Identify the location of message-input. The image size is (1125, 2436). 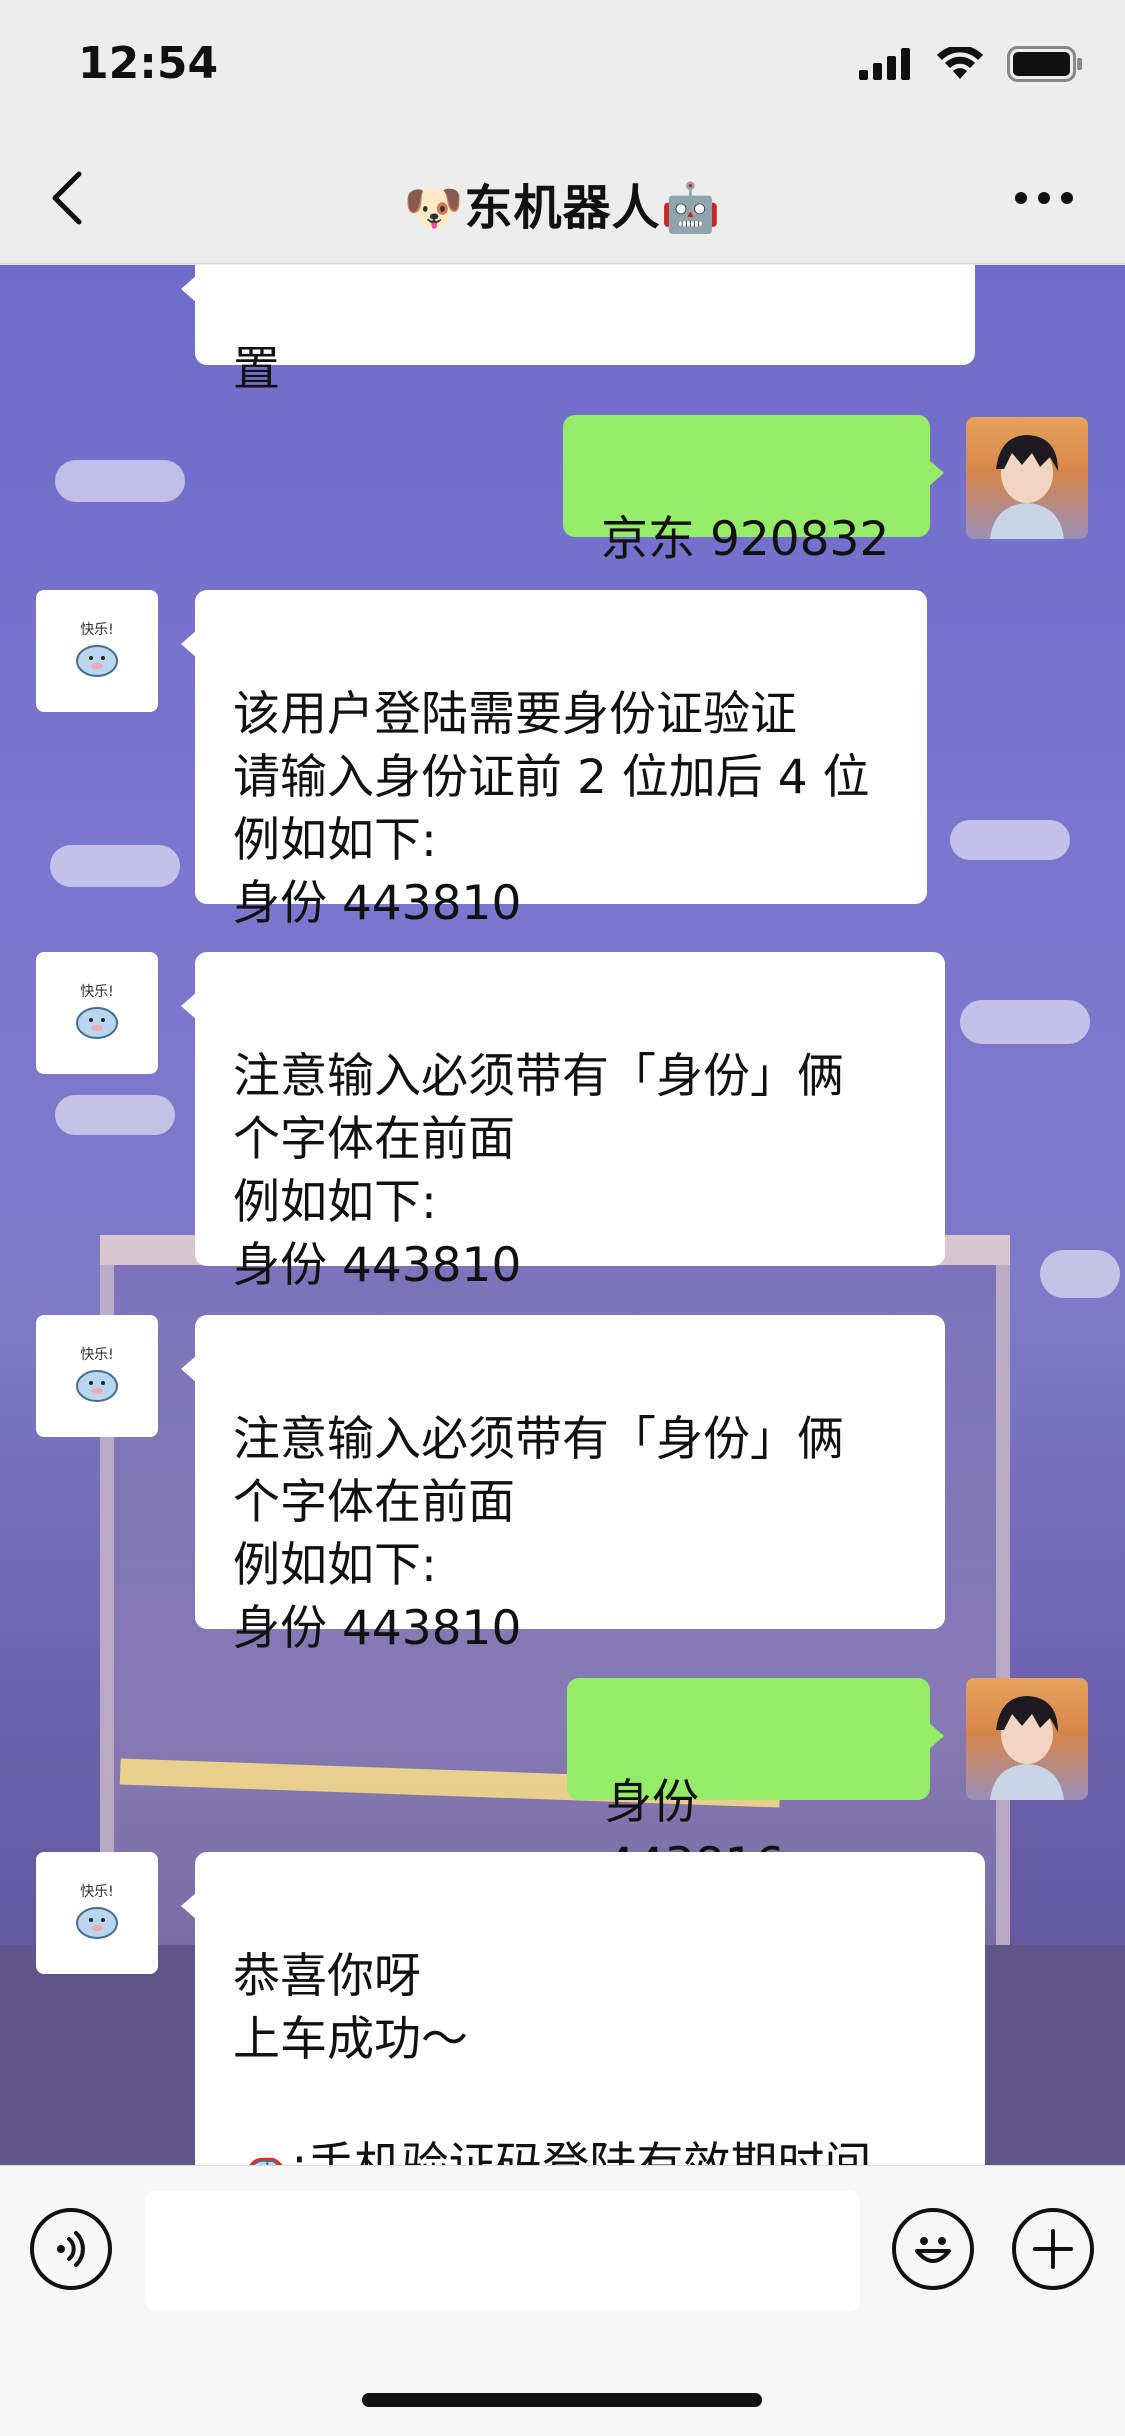
(502, 2251).